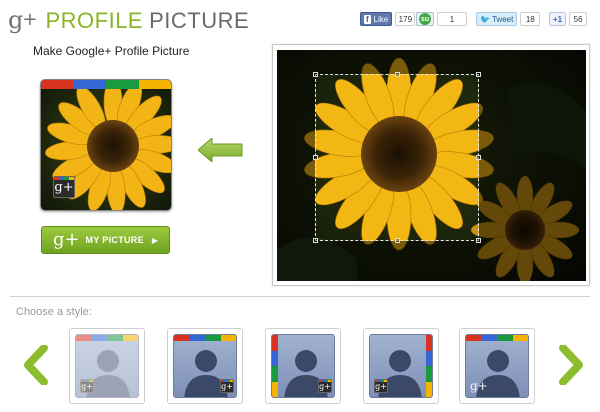 The height and width of the screenshot is (412, 600). I want to click on style-option-3: g+, so click(303, 366).